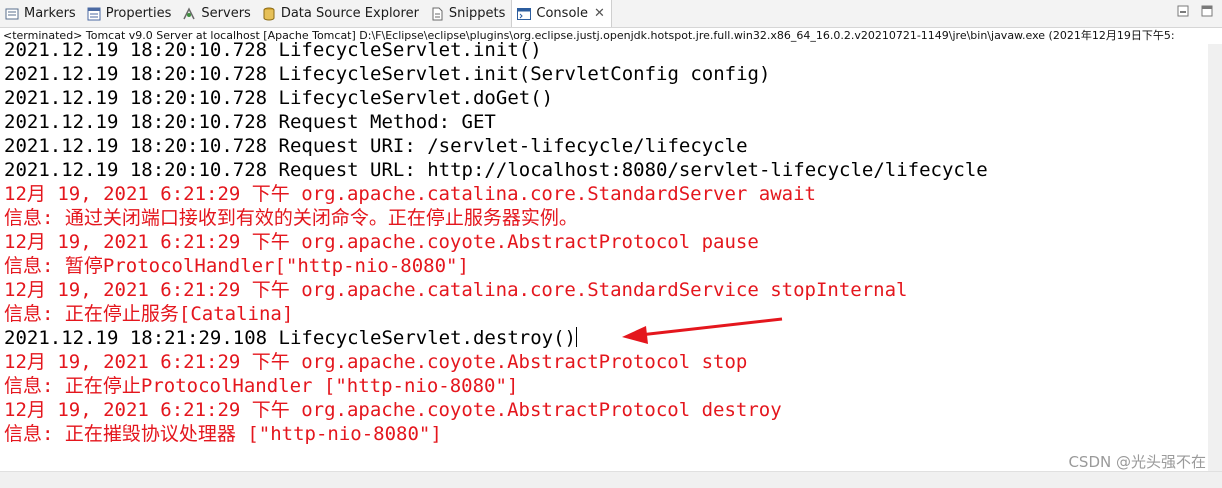  What do you see at coordinates (1137, 462) in the screenshot?
I see `watermark: CSDN @光头强不在` at bounding box center [1137, 462].